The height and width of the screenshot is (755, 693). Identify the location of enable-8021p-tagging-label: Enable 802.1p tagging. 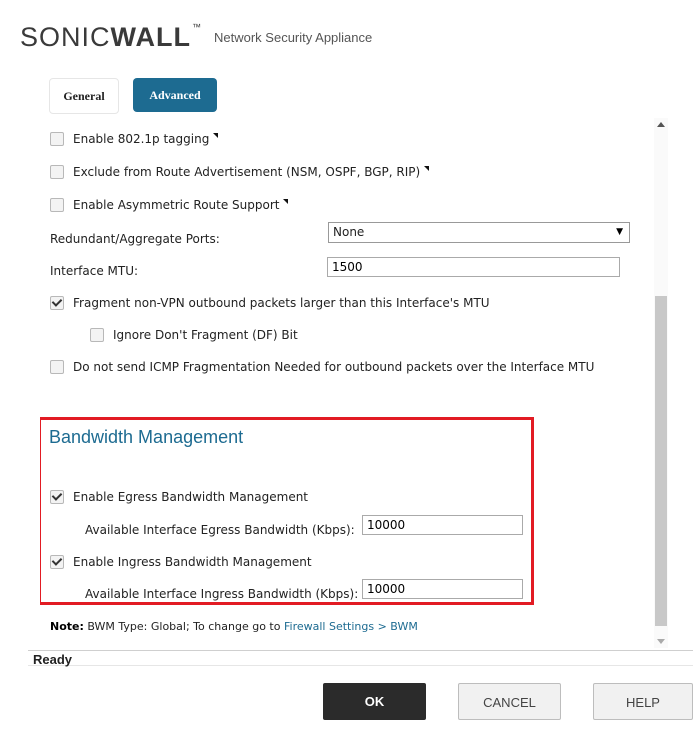
(141, 139).